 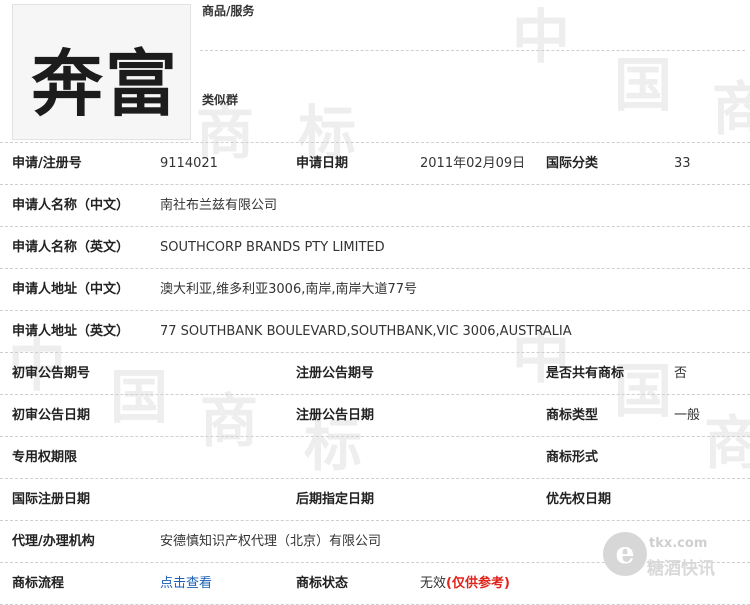 I want to click on trademark-image: 奔富, so click(x=101, y=72).